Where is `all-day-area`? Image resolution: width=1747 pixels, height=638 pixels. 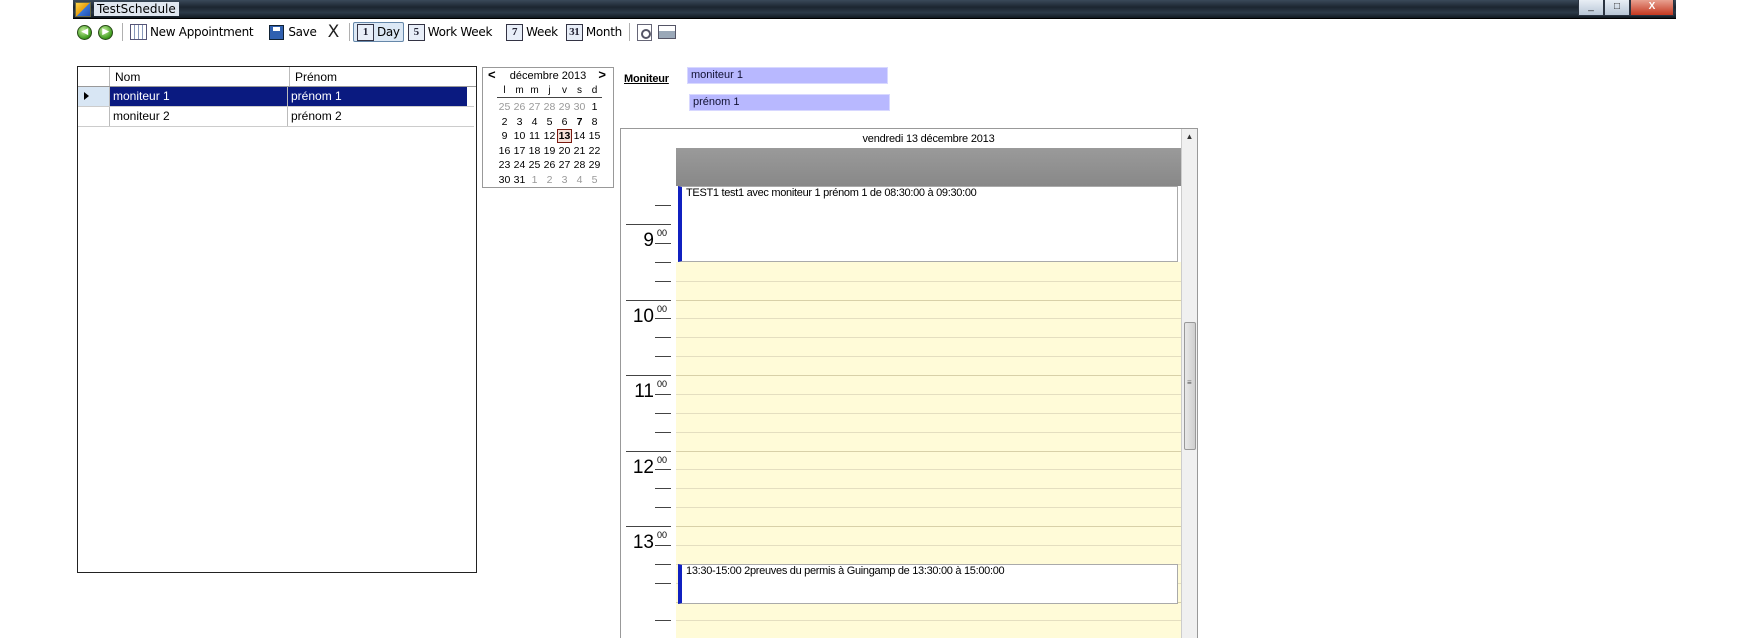 all-day-area is located at coordinates (928, 167).